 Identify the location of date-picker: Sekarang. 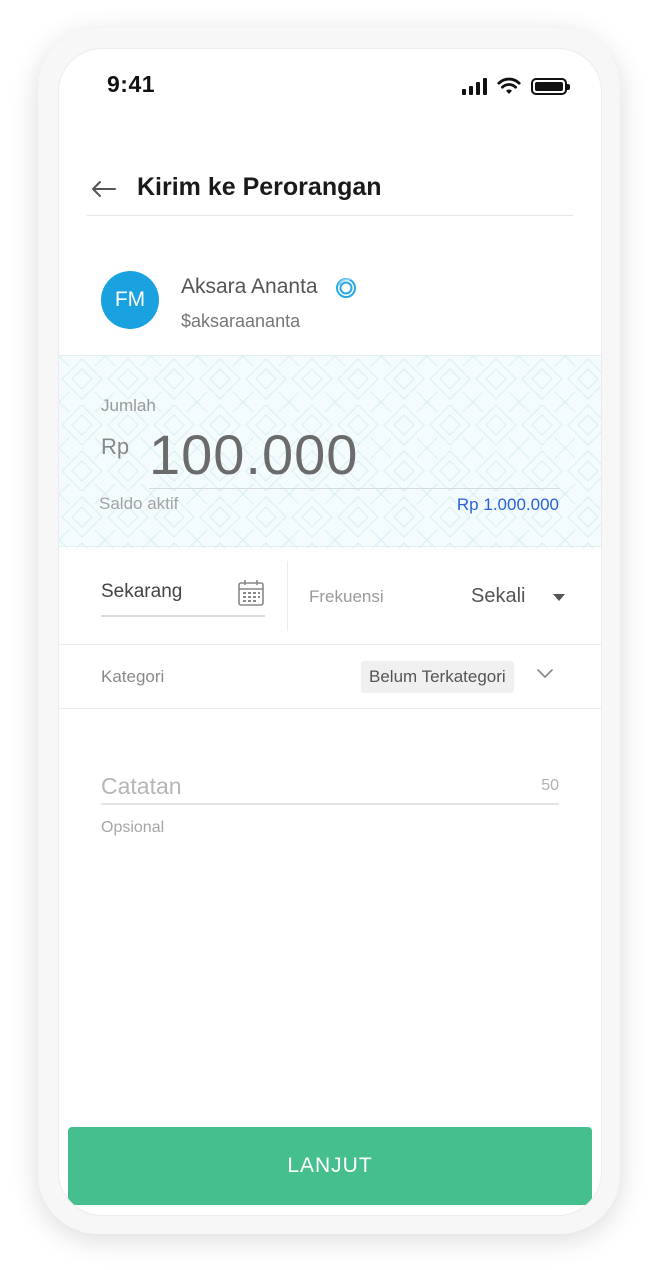
(183, 597).